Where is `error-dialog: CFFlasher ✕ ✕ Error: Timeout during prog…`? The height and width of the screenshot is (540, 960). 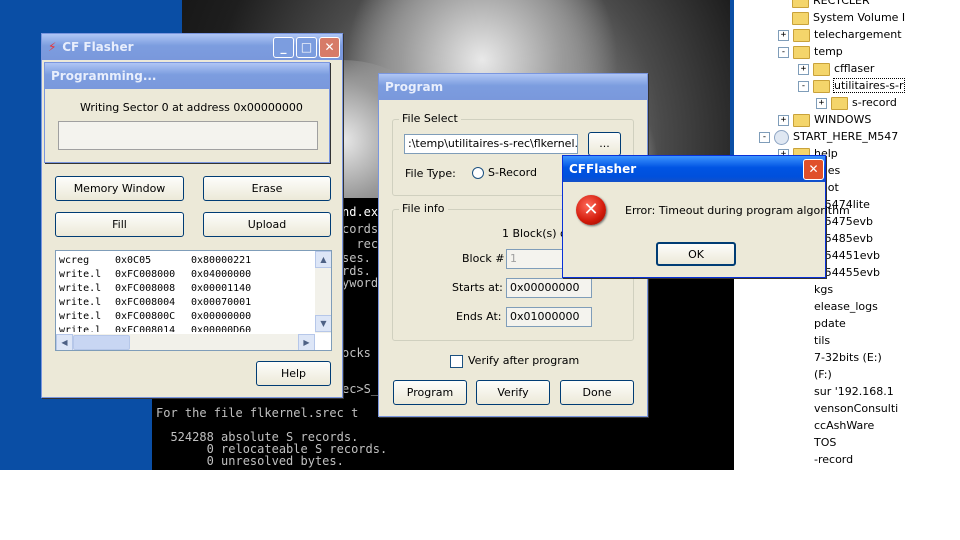 error-dialog: CFFlasher ✕ ✕ Error: Timeout during prog… is located at coordinates (706, 216).